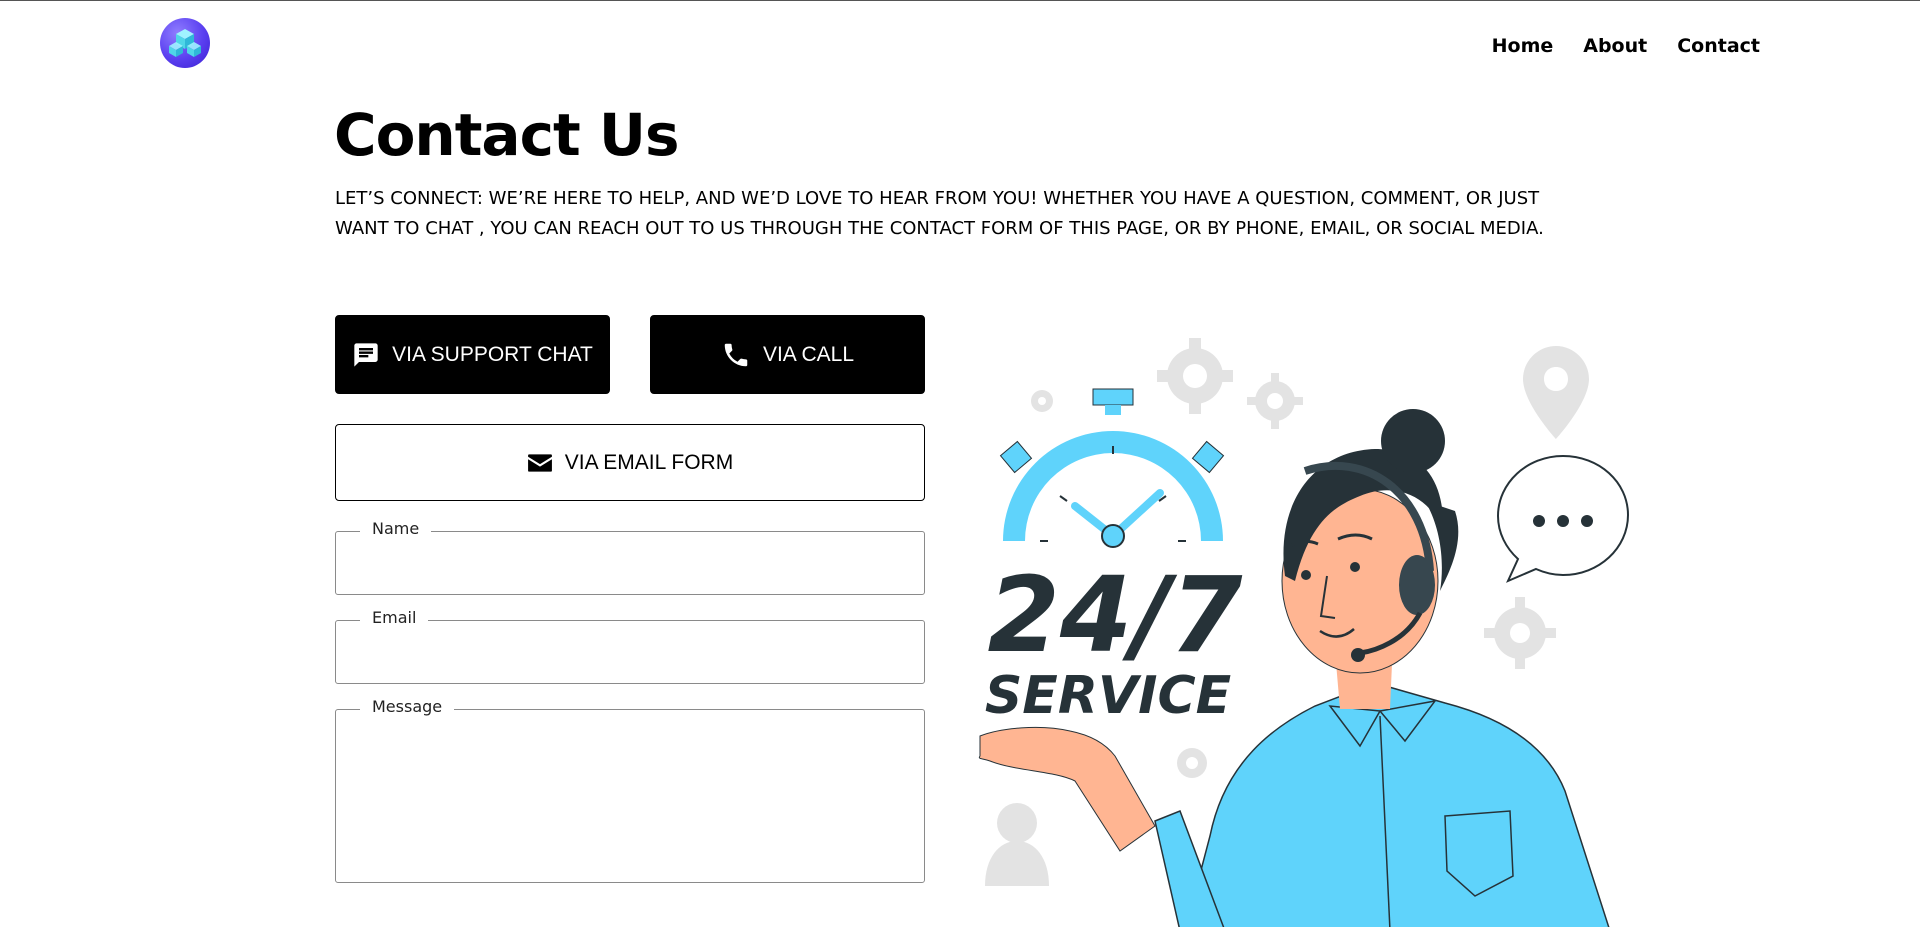  I want to click on name-label: Name, so click(396, 528).